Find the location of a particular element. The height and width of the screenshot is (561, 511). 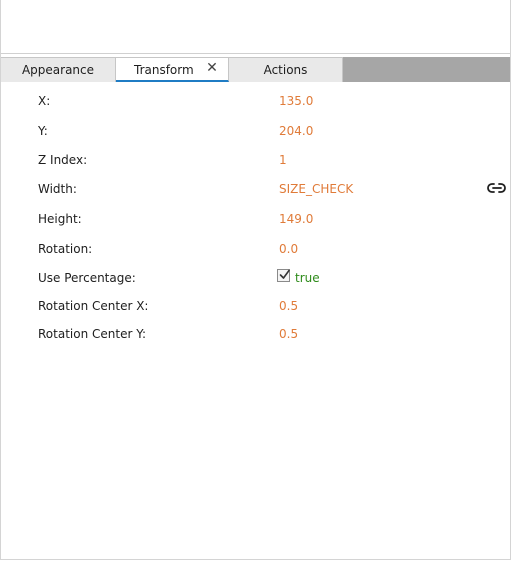

property-label-z-index: Z Index: is located at coordinates (63, 160).